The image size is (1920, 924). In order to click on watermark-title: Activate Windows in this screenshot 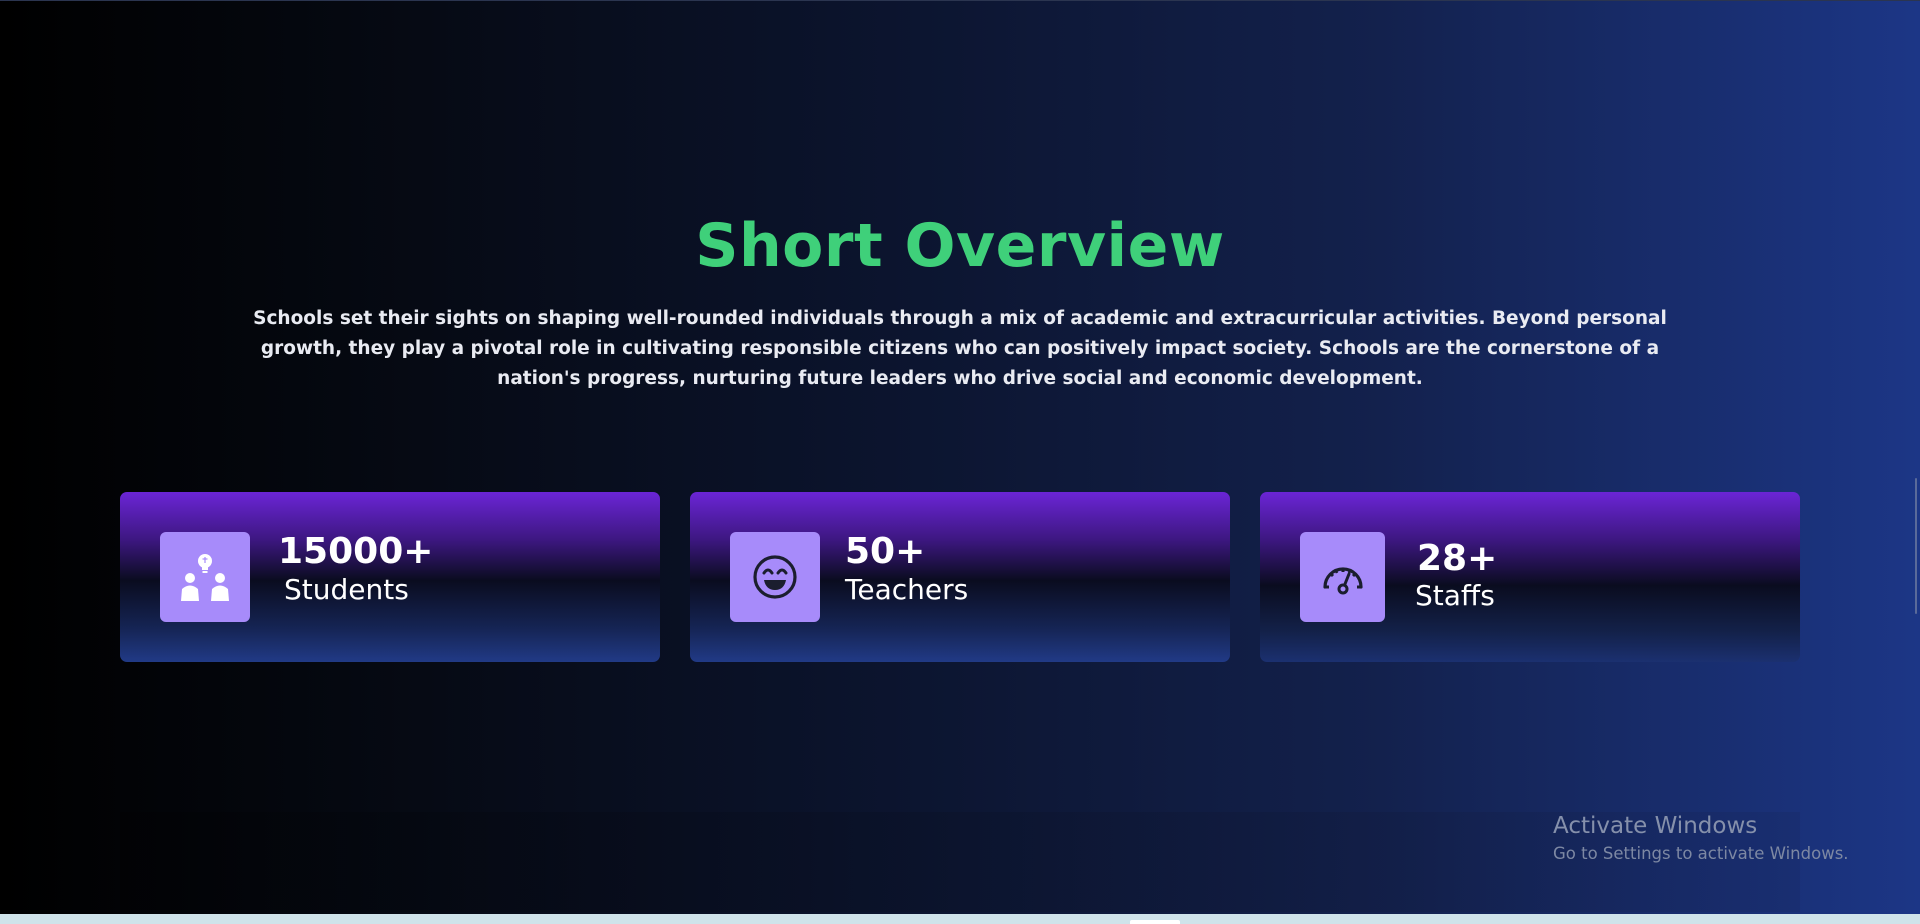, I will do `click(1655, 826)`.